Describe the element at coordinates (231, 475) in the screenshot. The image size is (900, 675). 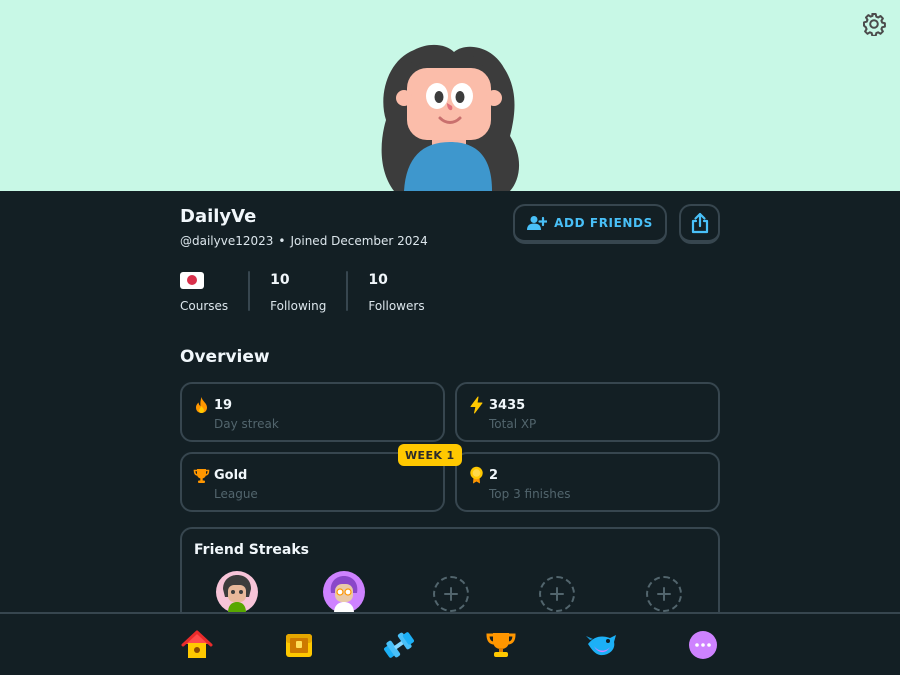
I see `league-value: Gold` at that location.